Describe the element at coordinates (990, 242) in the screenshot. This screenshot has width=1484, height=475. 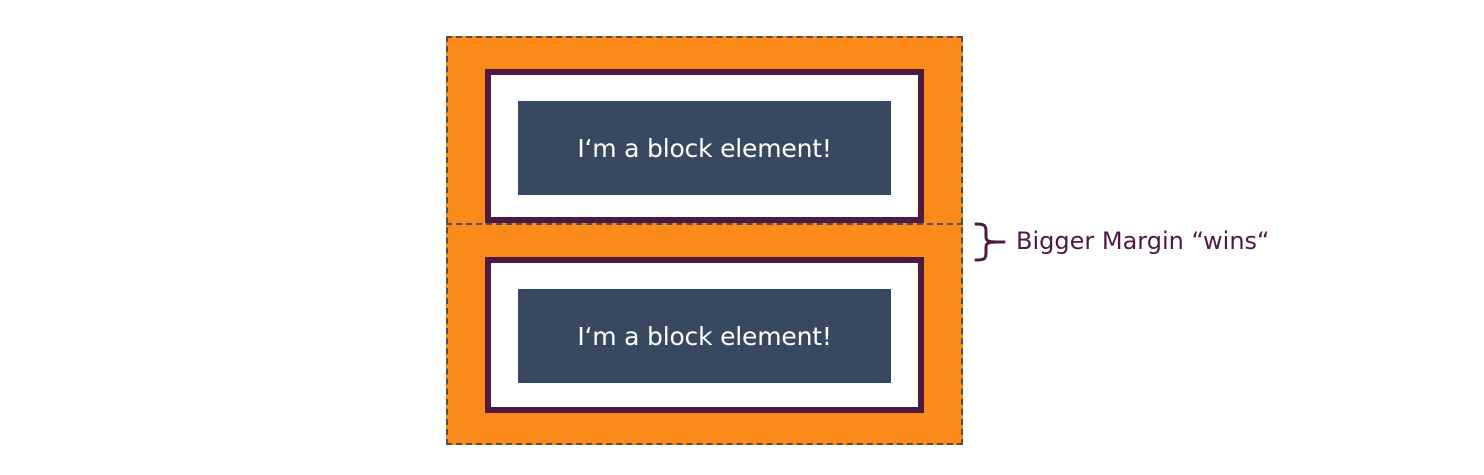
I see `curly-brace-icon` at that location.